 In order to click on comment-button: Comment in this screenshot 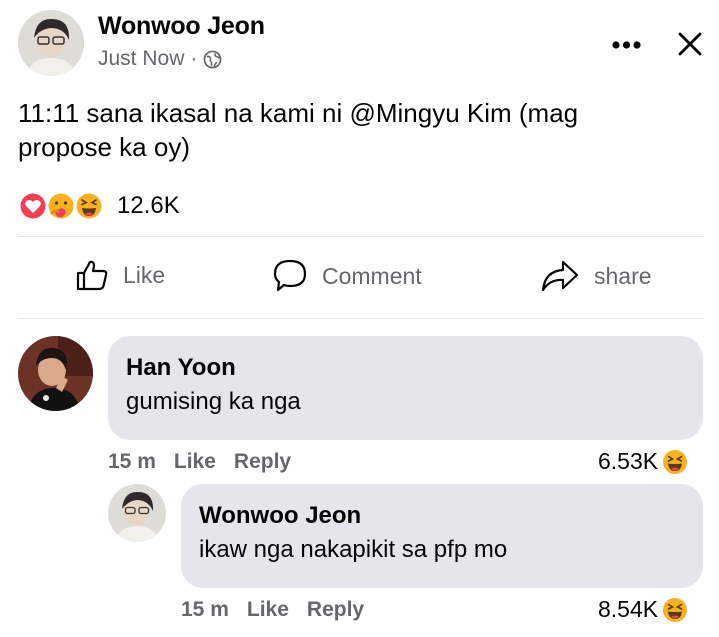, I will do `click(347, 276)`.